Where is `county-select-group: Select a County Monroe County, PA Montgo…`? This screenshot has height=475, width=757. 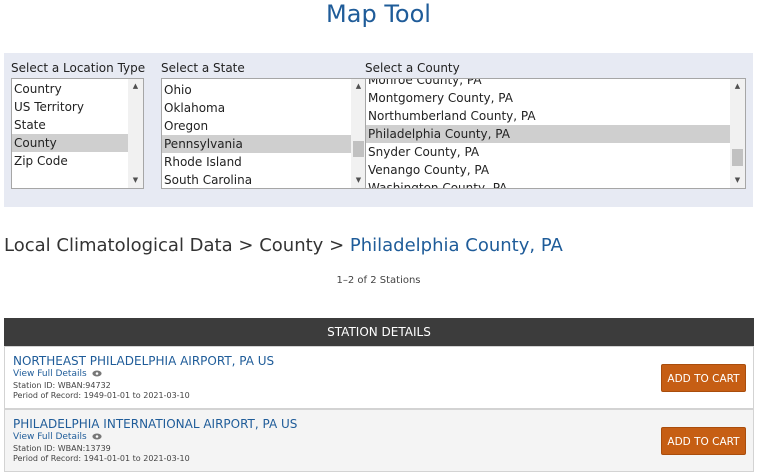
county-select-group: Select a County Monroe County, PA Montgo… is located at coordinates (555, 124).